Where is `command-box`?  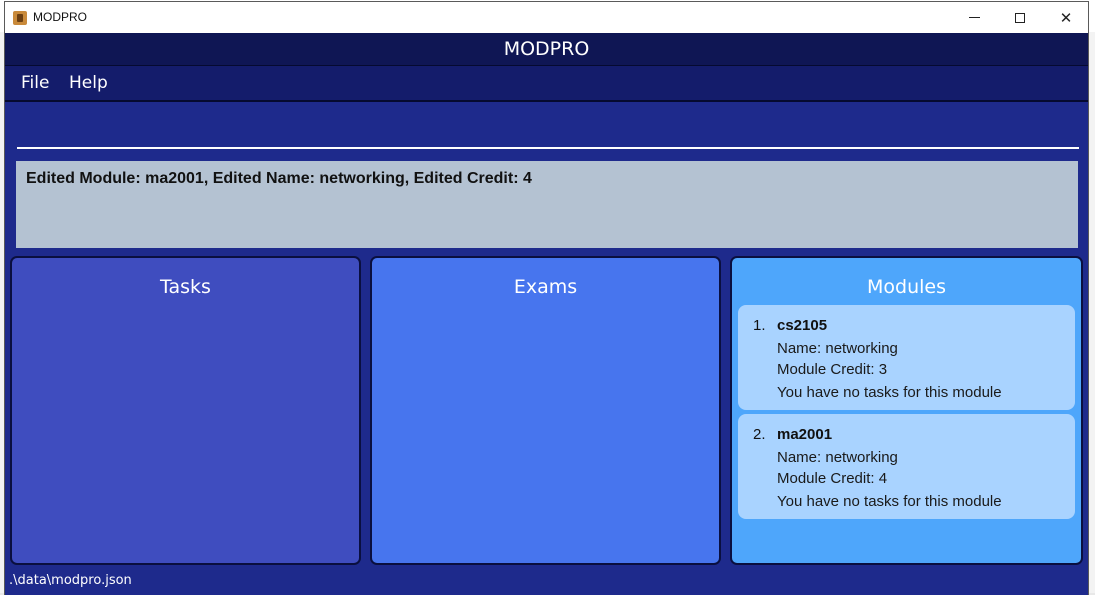 command-box is located at coordinates (546, 131).